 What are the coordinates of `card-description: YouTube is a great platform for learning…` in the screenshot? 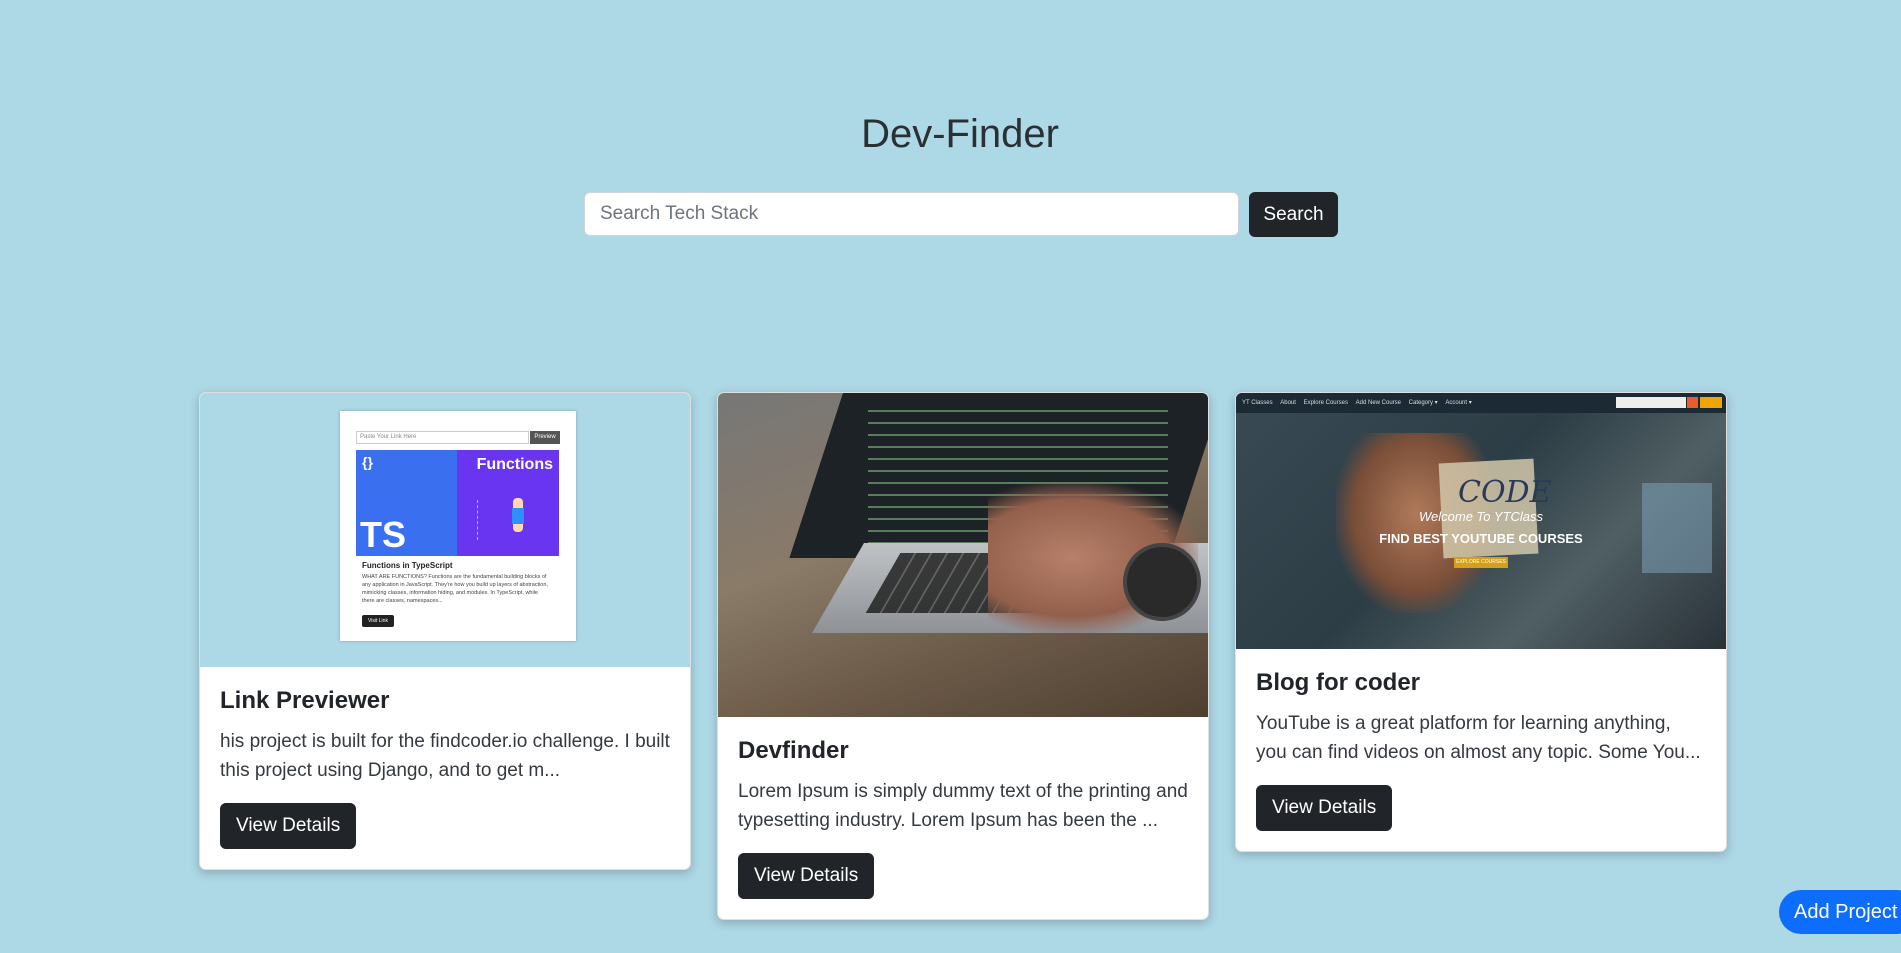 It's located at (1478, 738).